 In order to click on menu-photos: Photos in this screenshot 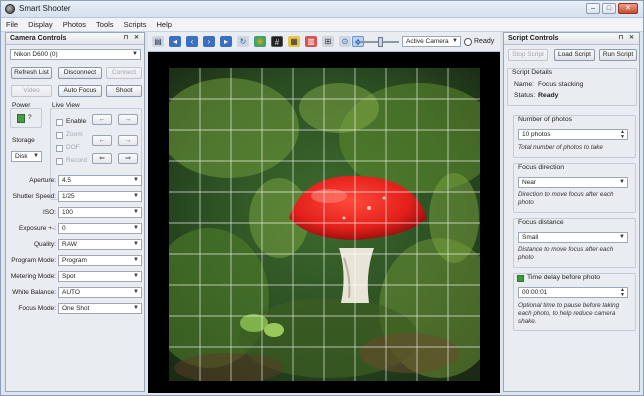, I will do `click(74, 24)`.